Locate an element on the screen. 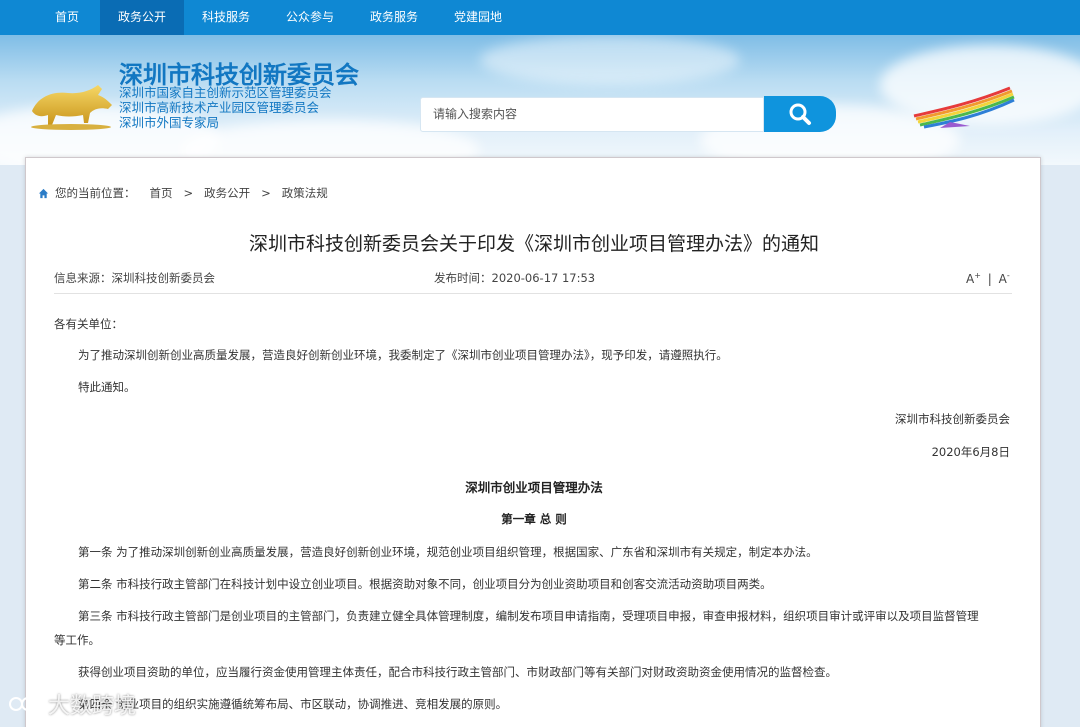 The height and width of the screenshot is (727, 1080). font-size-controls: A+ | A- is located at coordinates (988, 278).